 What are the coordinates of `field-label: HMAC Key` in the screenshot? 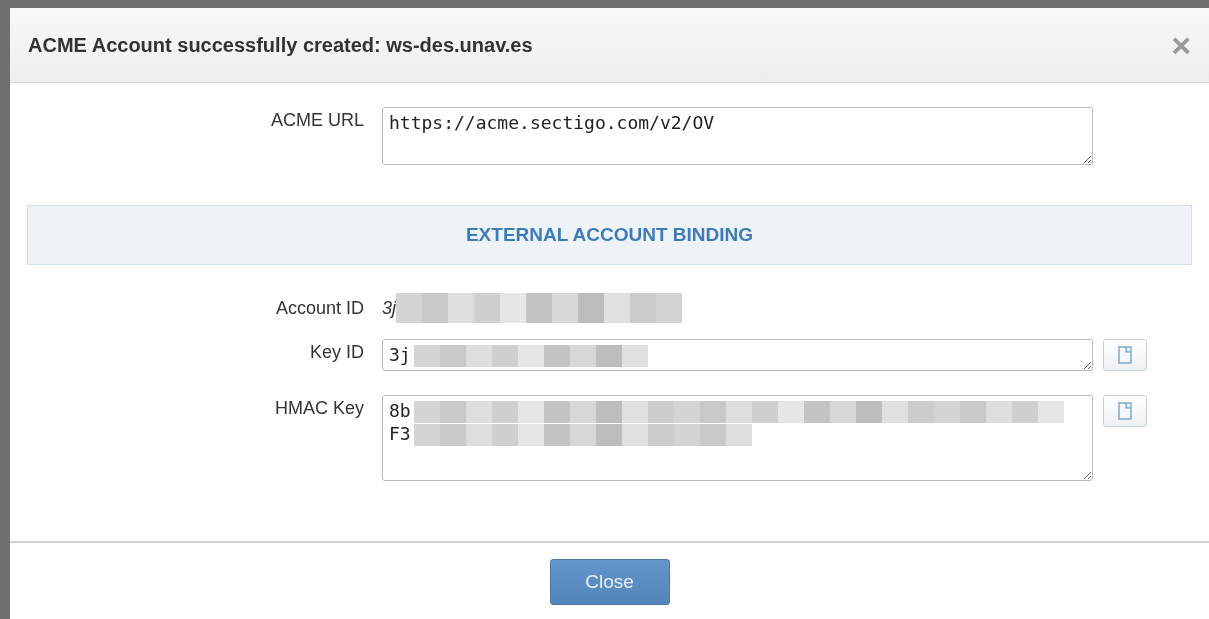 It's located at (319, 408).